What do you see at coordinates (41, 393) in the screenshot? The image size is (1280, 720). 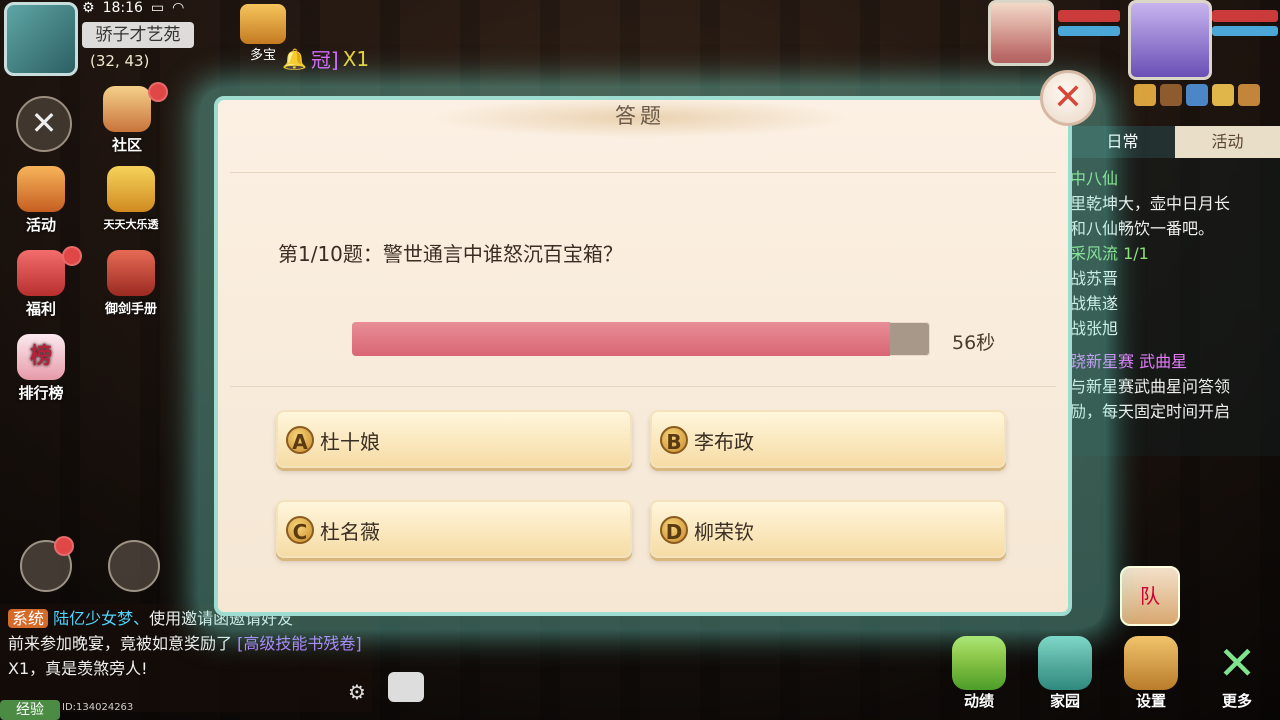 I see `menu-label: 排行榜` at bounding box center [41, 393].